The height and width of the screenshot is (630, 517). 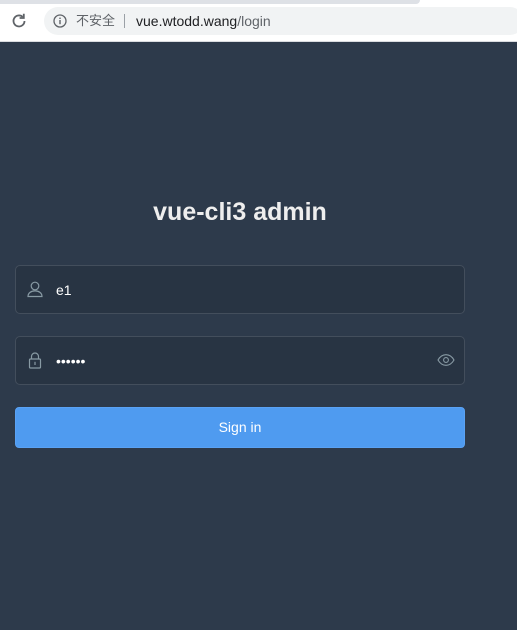 I want to click on browser-toolbar: 不安全 vue.wtodd.wang/login, so click(x=258, y=21).